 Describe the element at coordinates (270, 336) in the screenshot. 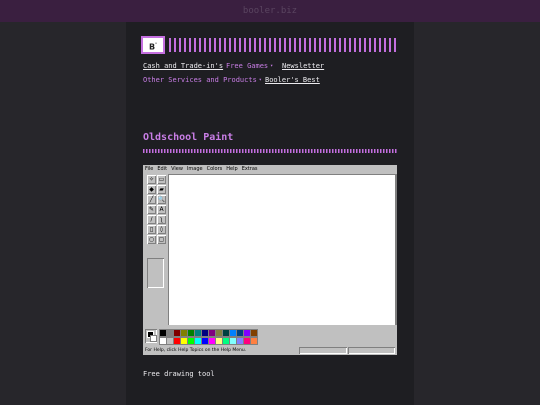

I see `color-palette` at that location.